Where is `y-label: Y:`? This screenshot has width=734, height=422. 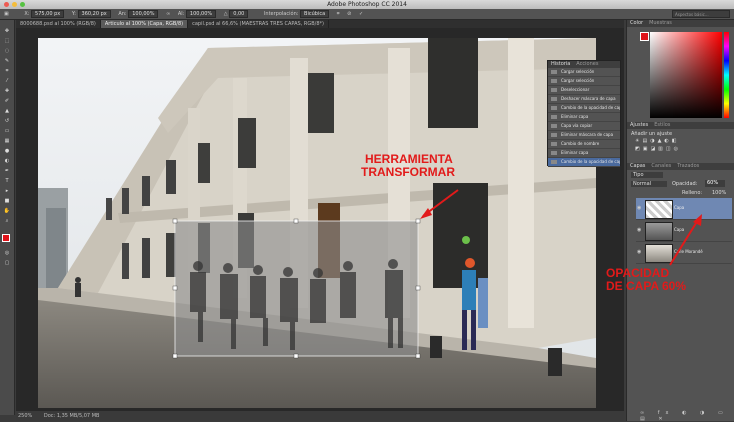 y-label: Y: is located at coordinates (73, 14).